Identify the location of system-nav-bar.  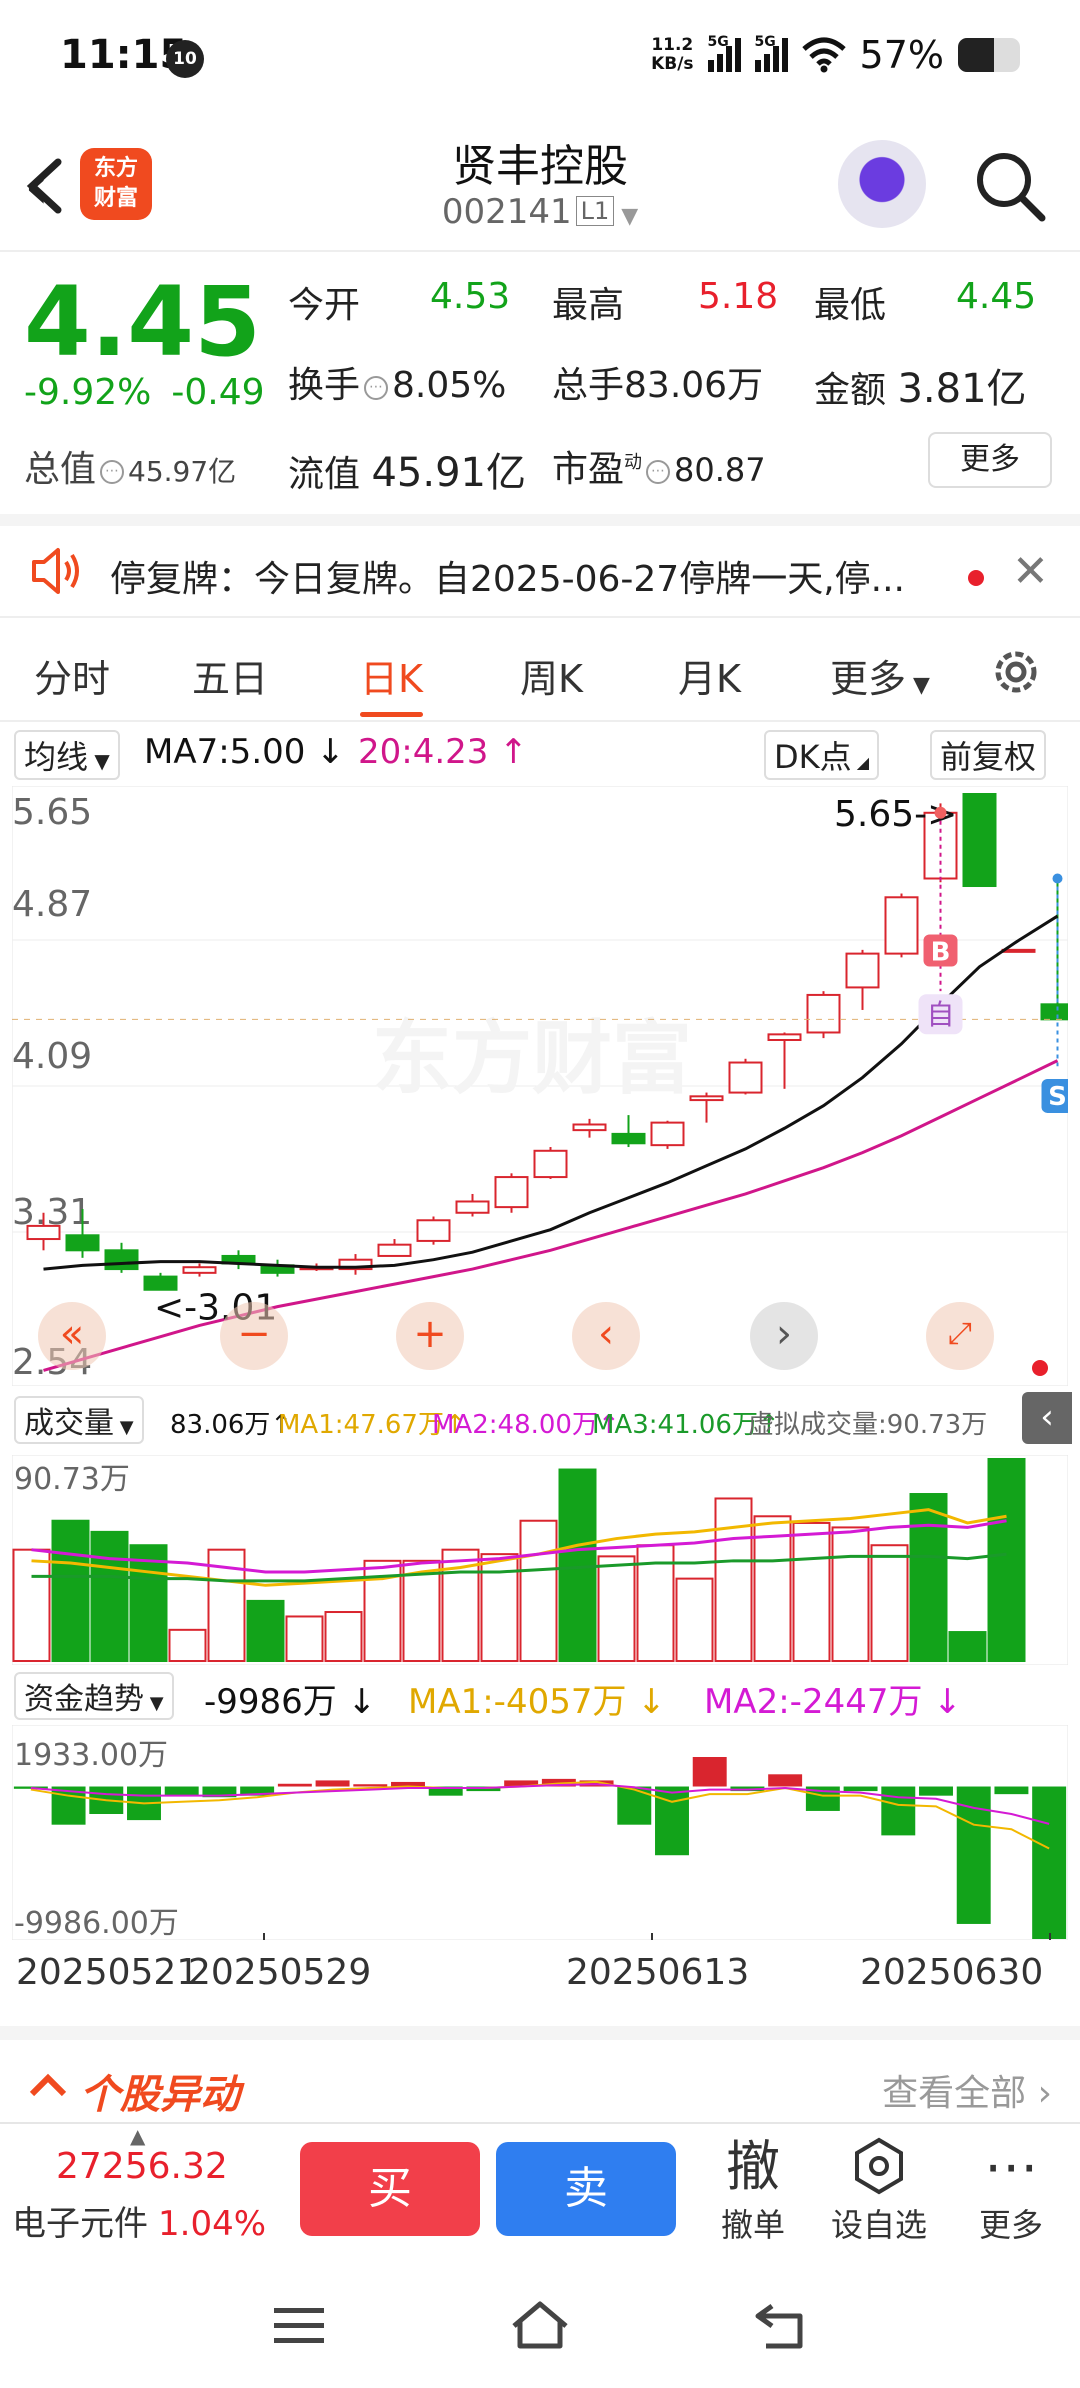
(540, 2325).